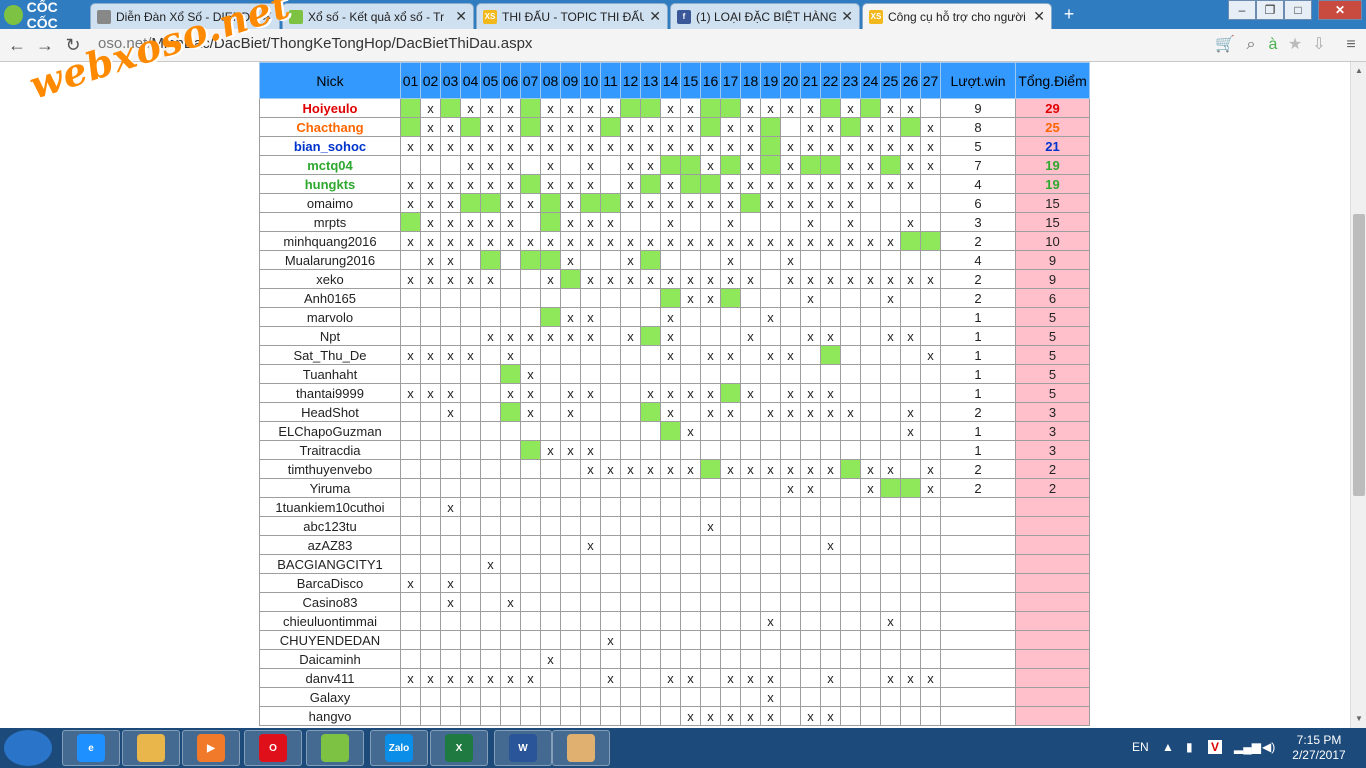 The width and height of the screenshot is (1366, 768). What do you see at coordinates (765, 16) in the screenshot?
I see `browser-tab-4: f (1) LOẠI ĐẶC BIỆT HÀNG N ✕` at bounding box center [765, 16].